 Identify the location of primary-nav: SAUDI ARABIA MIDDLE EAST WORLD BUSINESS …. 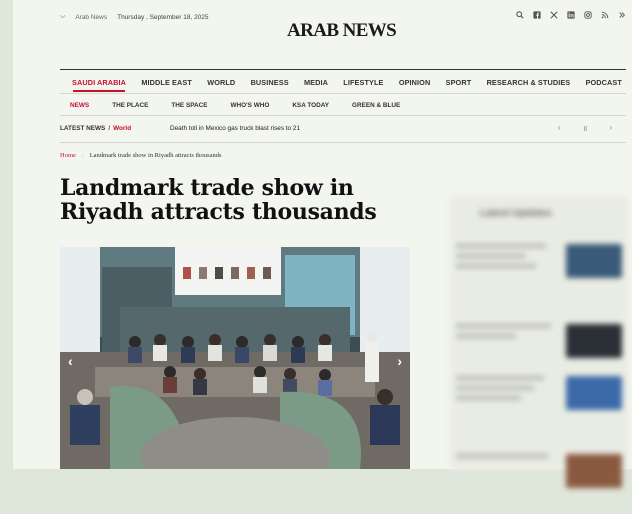
(343, 80).